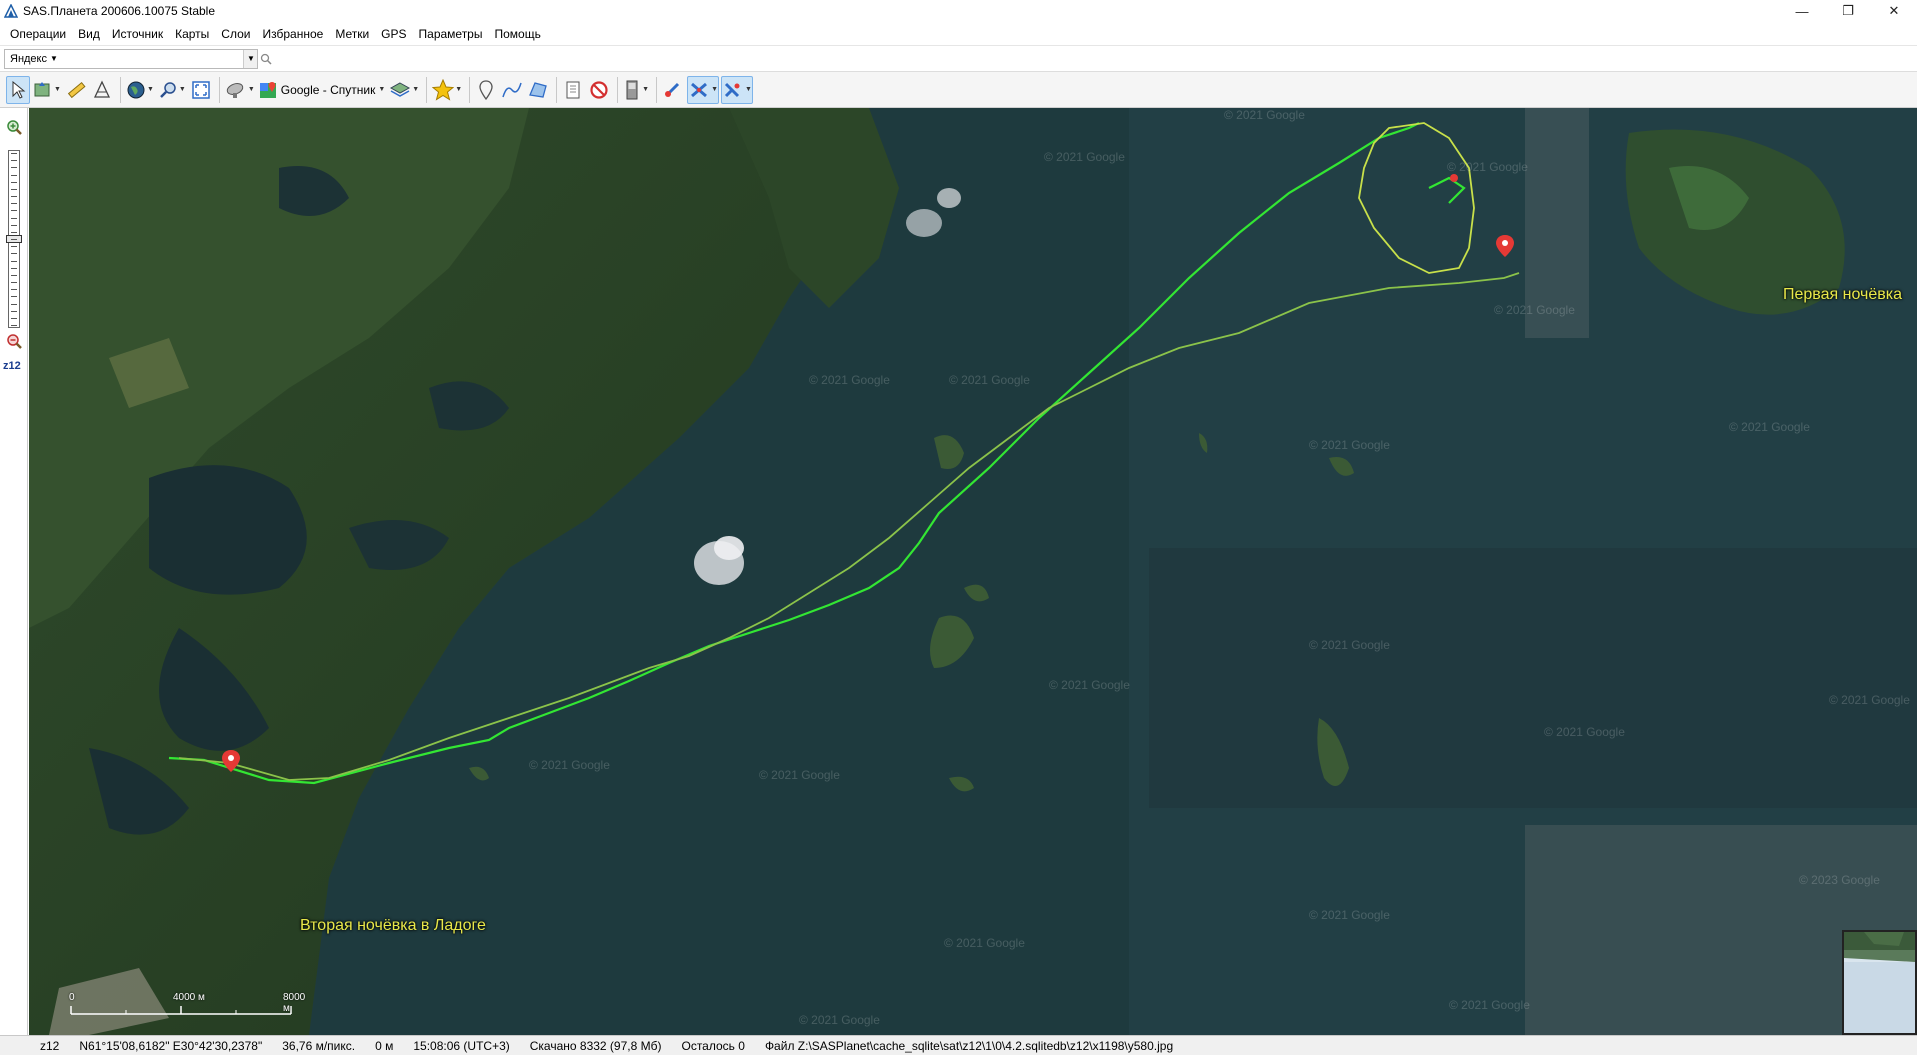 This screenshot has height=1055, width=1917. I want to click on placemark-label: Вторая ночёвка в Ладоге, so click(393, 926).